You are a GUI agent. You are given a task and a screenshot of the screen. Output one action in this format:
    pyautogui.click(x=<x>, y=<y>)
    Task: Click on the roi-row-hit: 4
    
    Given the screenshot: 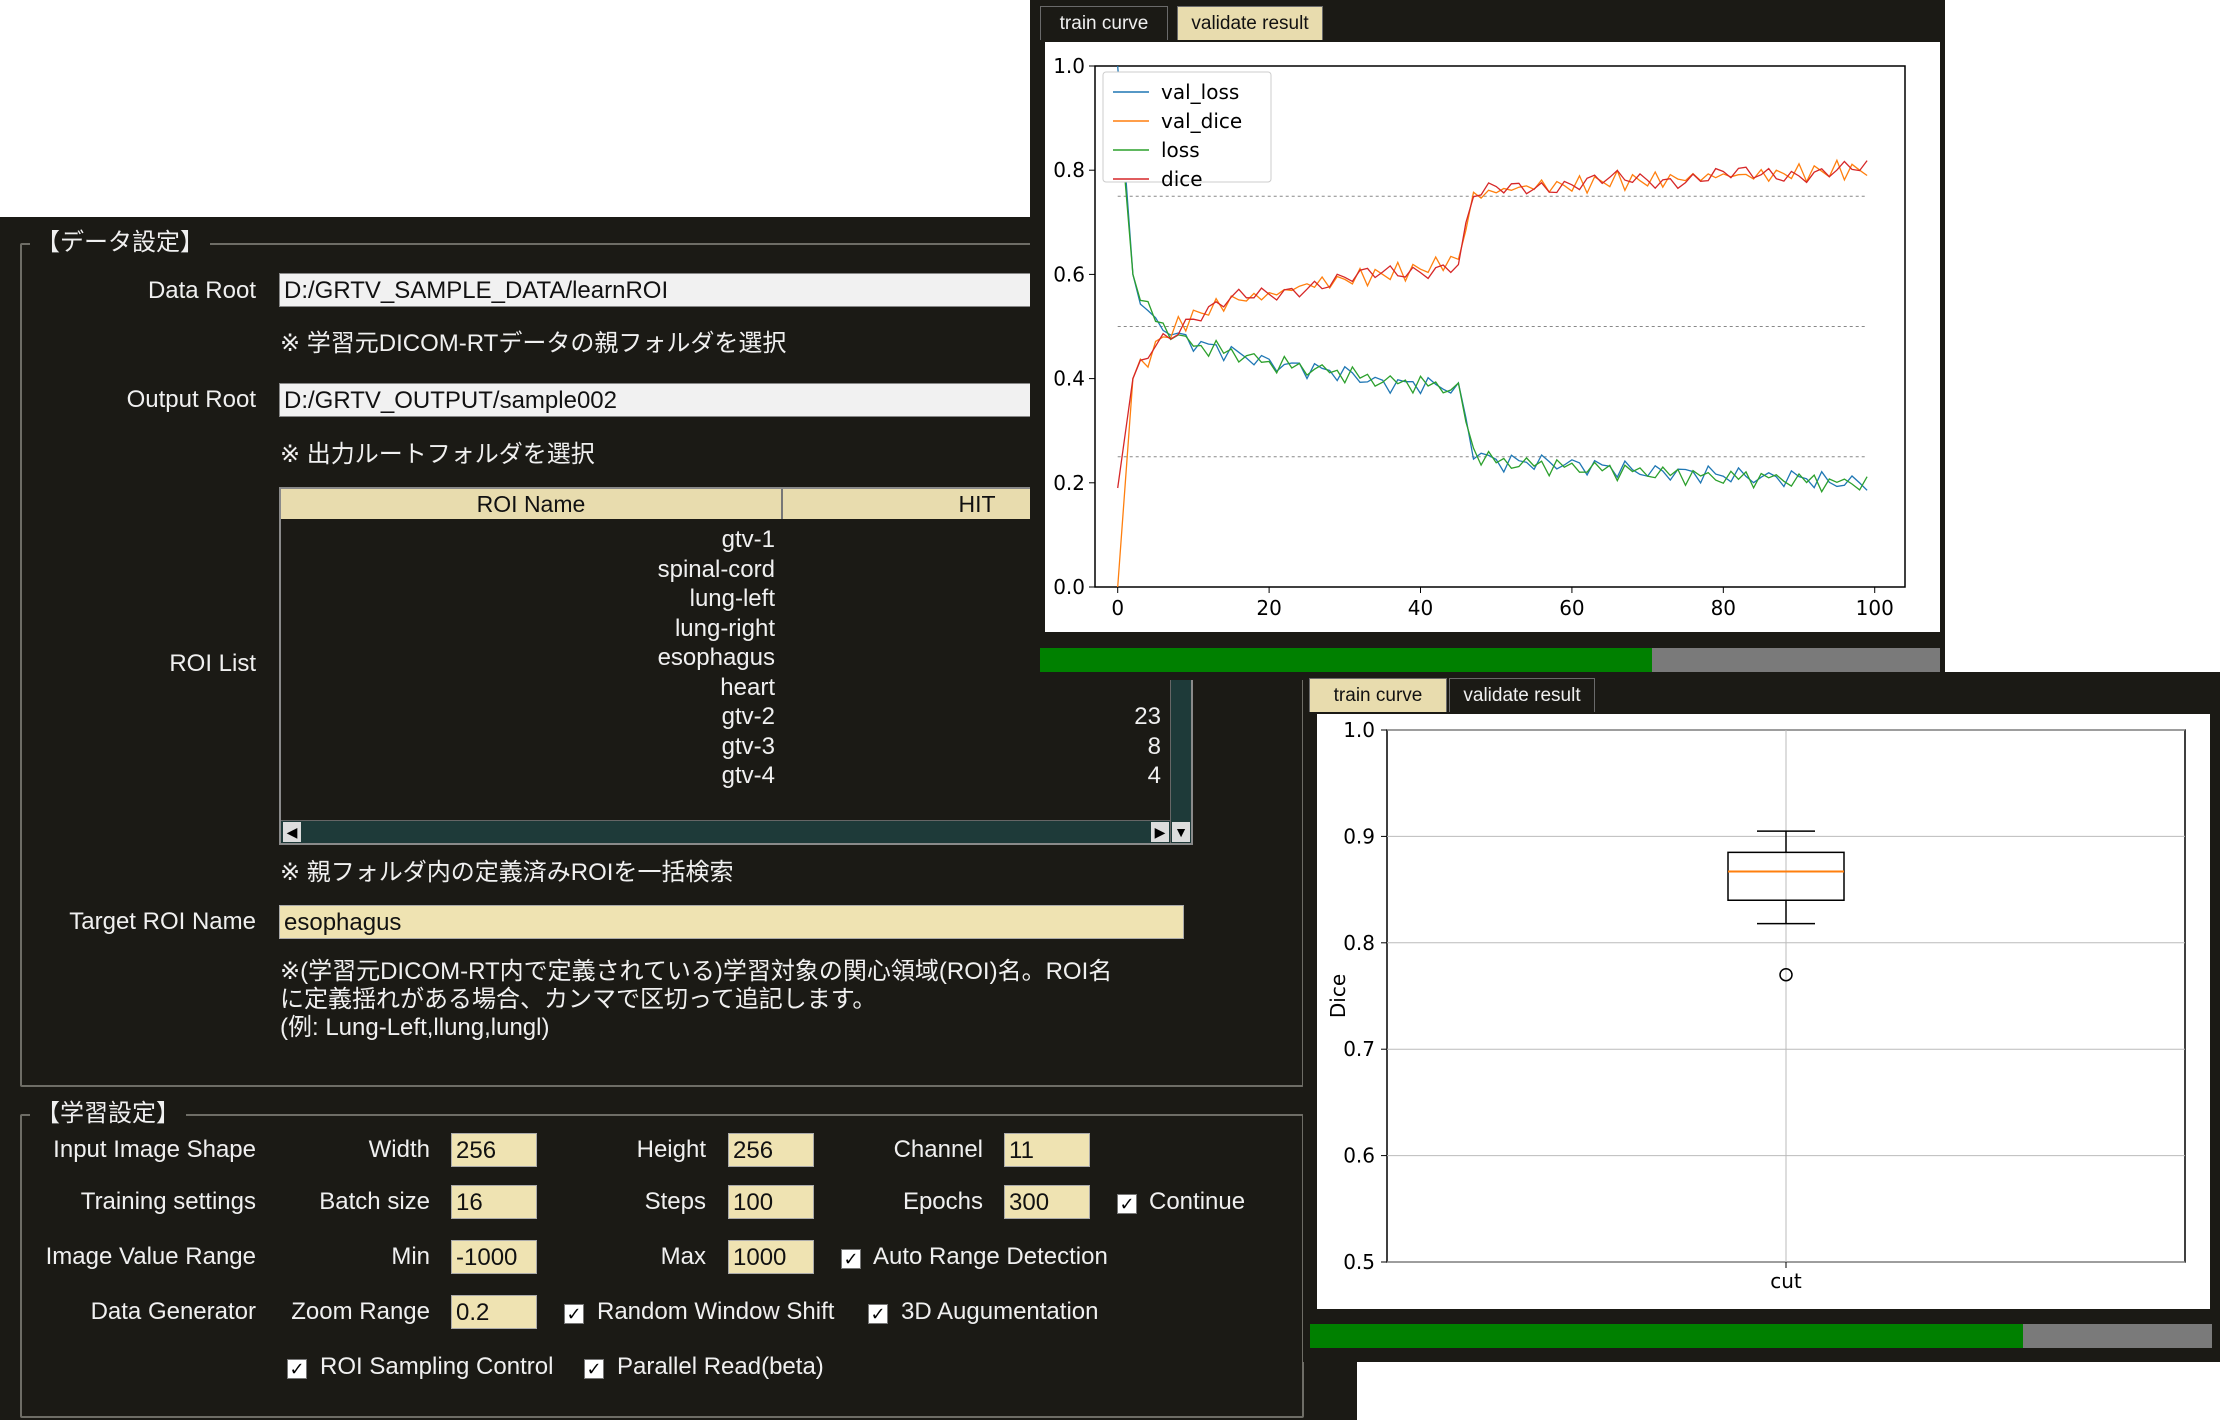 What is the action you would take?
    pyautogui.click(x=1154, y=775)
    